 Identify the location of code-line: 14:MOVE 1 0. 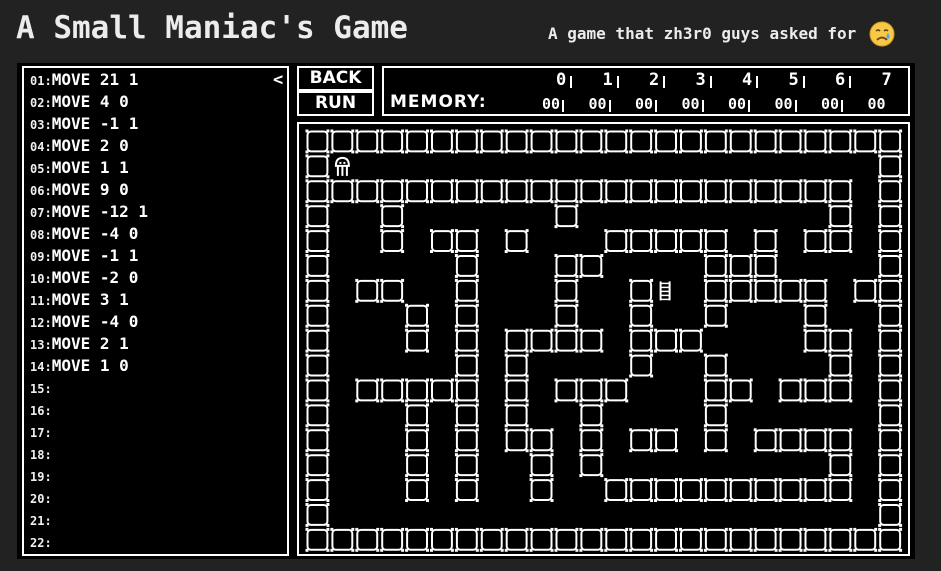
(79, 366).